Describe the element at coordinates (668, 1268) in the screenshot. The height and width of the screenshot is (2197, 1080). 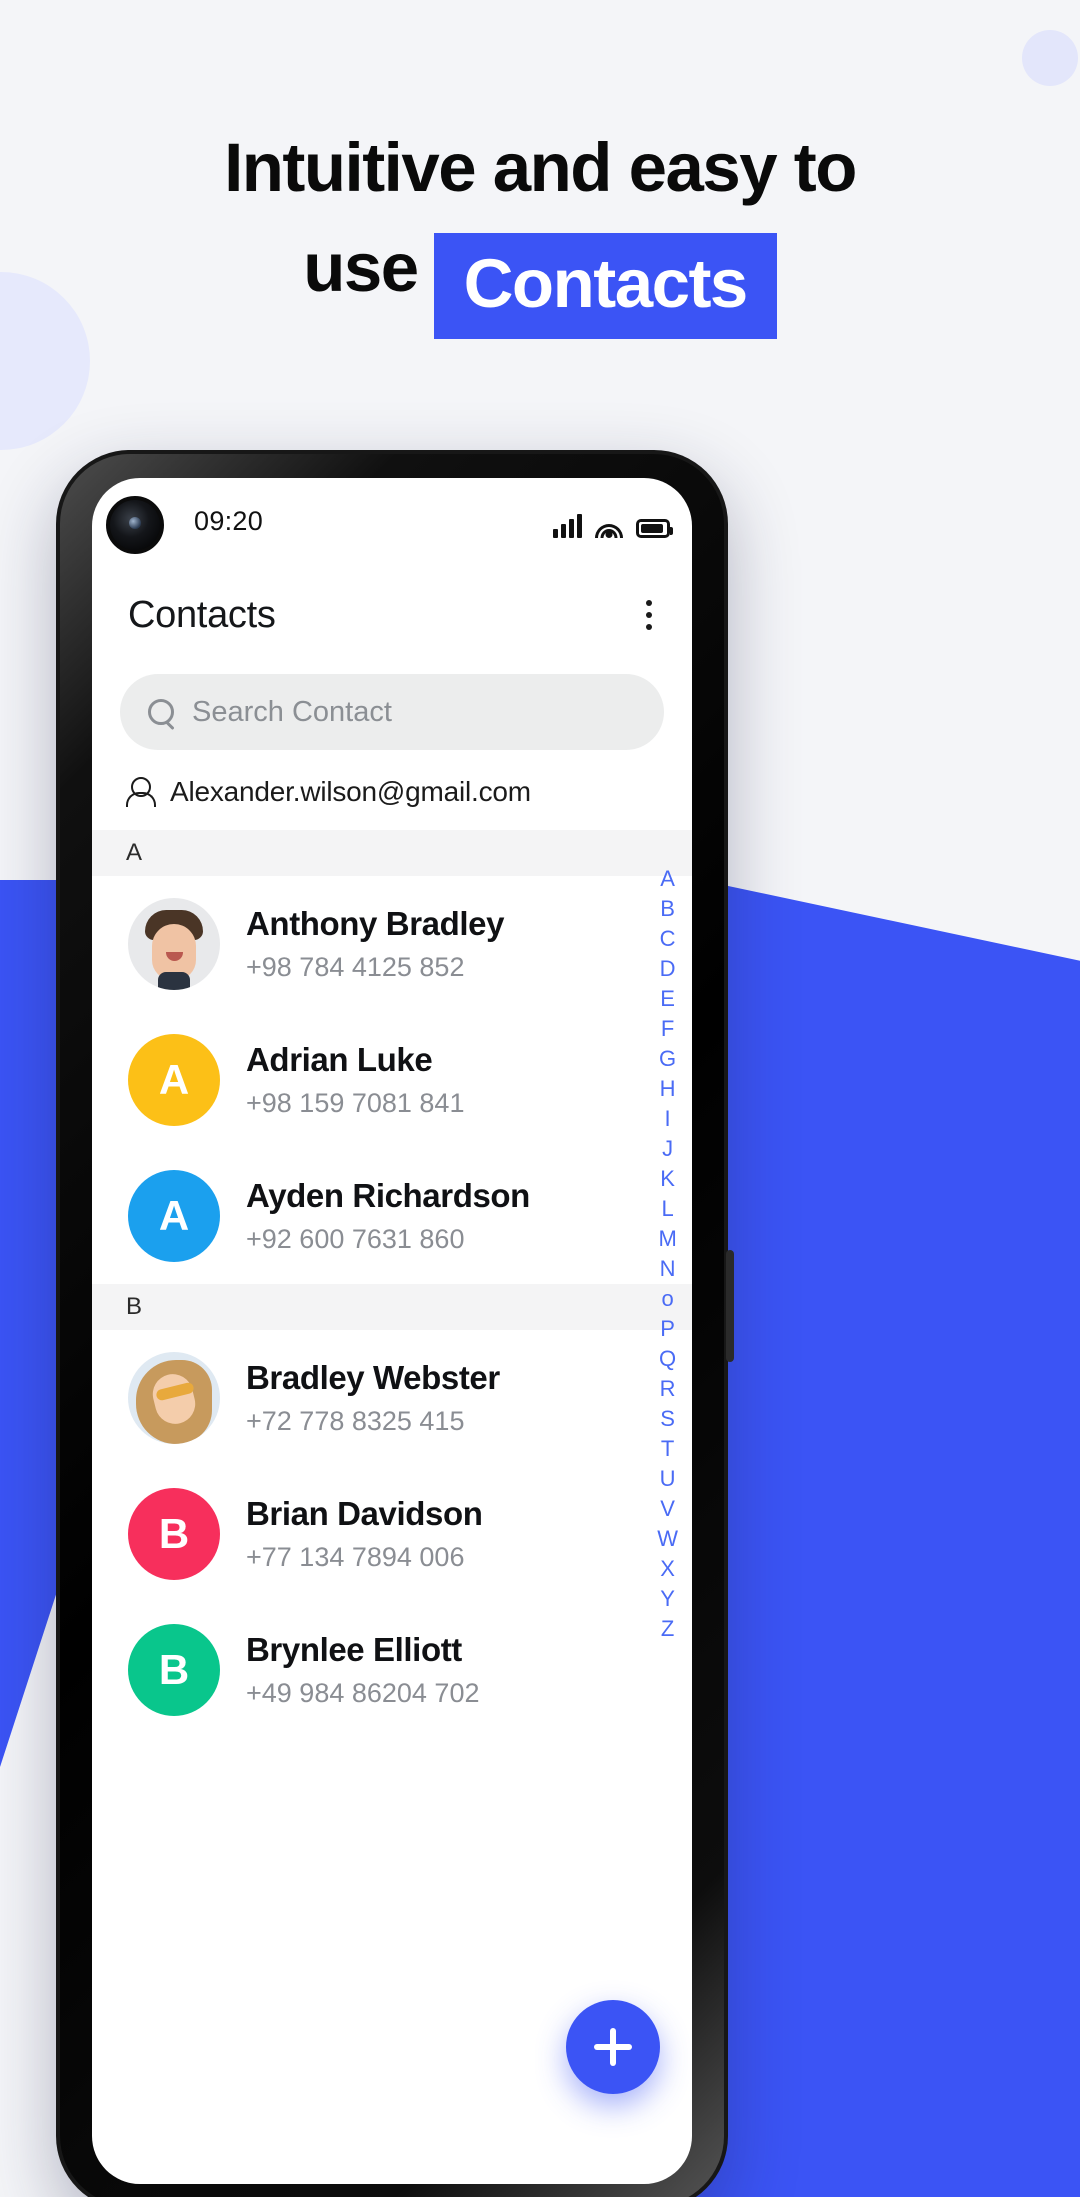
I see `alphabet-index-letter-N: N` at that location.